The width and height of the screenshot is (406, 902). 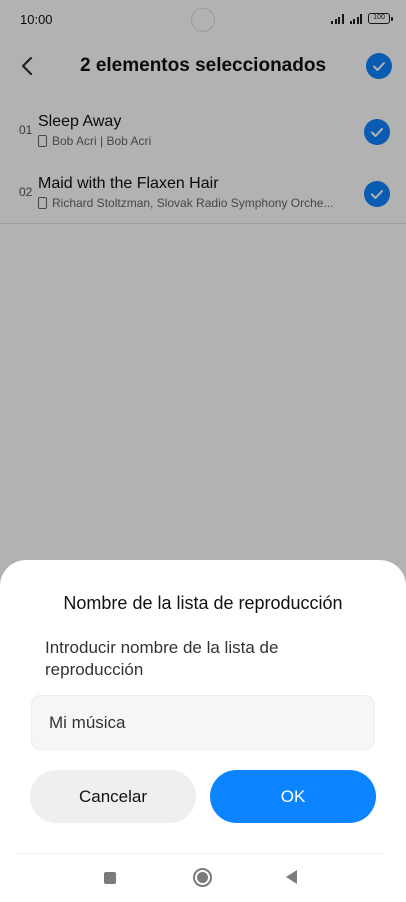 I want to click on back-icon, so click(x=291, y=877).